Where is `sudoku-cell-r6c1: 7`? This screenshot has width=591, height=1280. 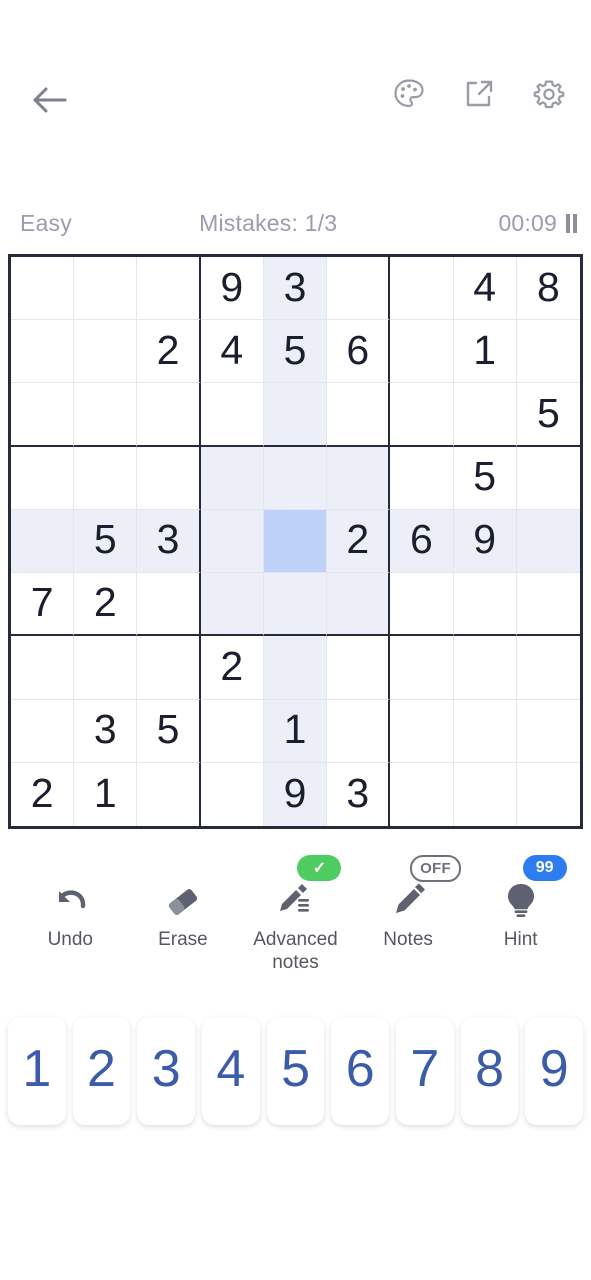
sudoku-cell-r6c1: 7 is located at coordinates (43, 605).